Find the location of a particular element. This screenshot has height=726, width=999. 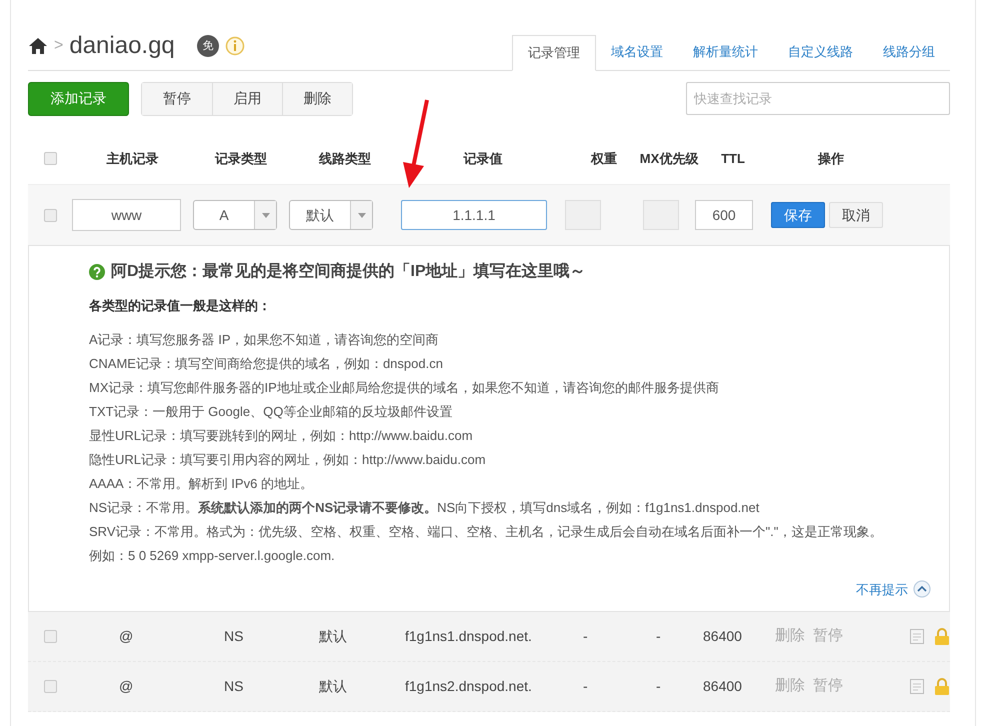

toolbar-button: 暂停 is located at coordinates (177, 98).